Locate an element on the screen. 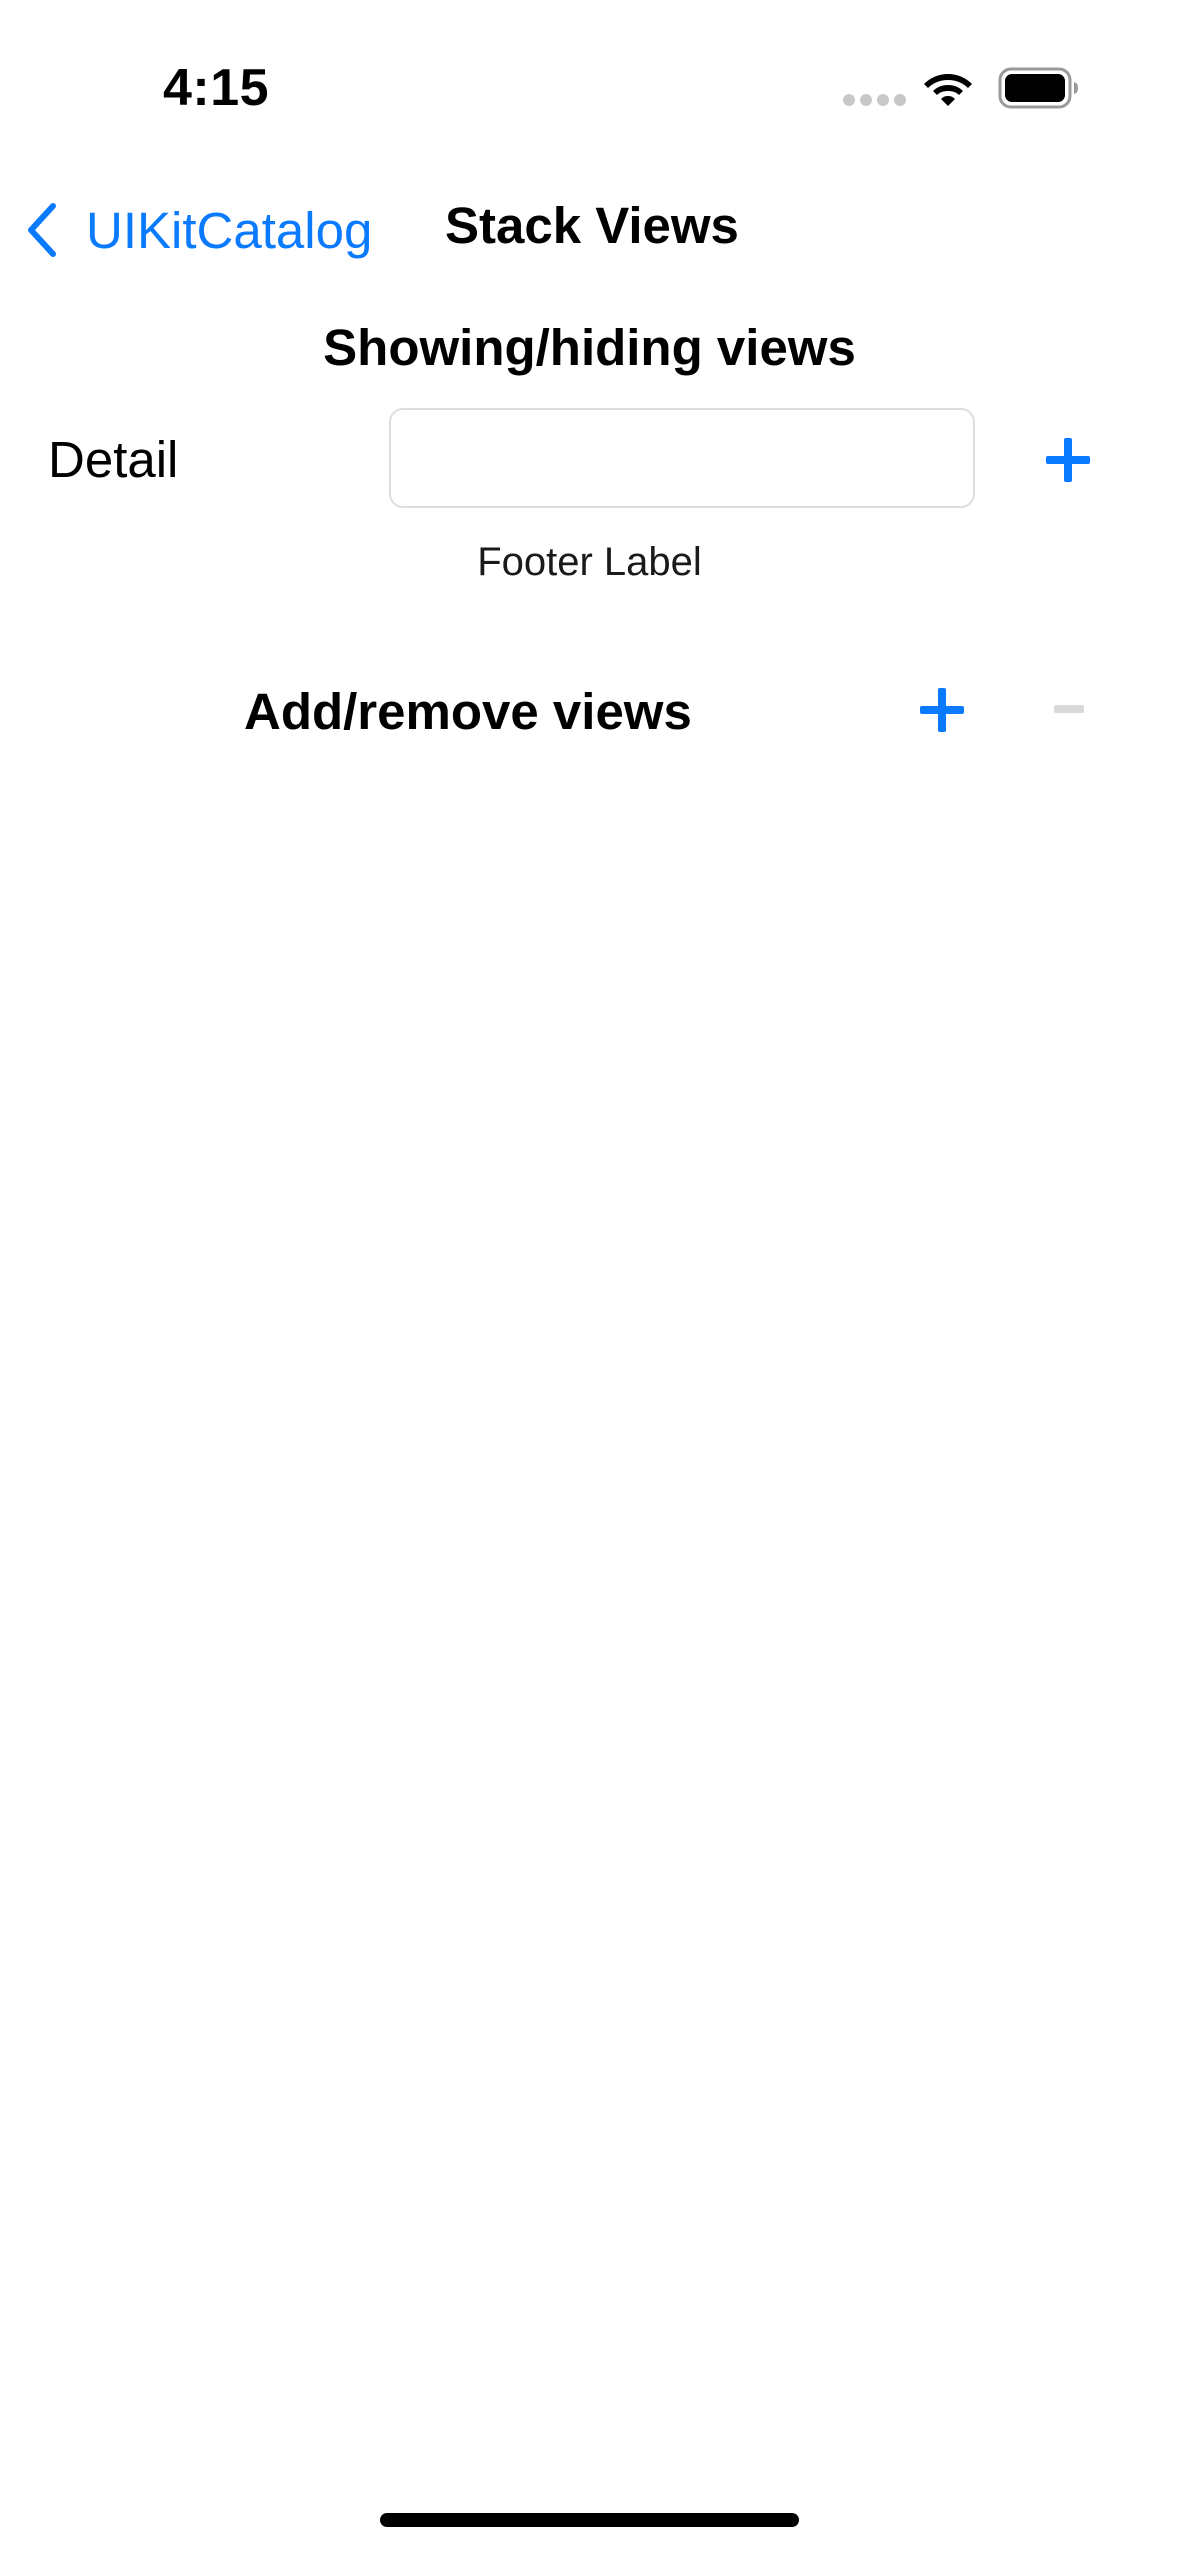 This screenshot has height=2556, width=1179. footer-label: Footer Label is located at coordinates (589, 562).